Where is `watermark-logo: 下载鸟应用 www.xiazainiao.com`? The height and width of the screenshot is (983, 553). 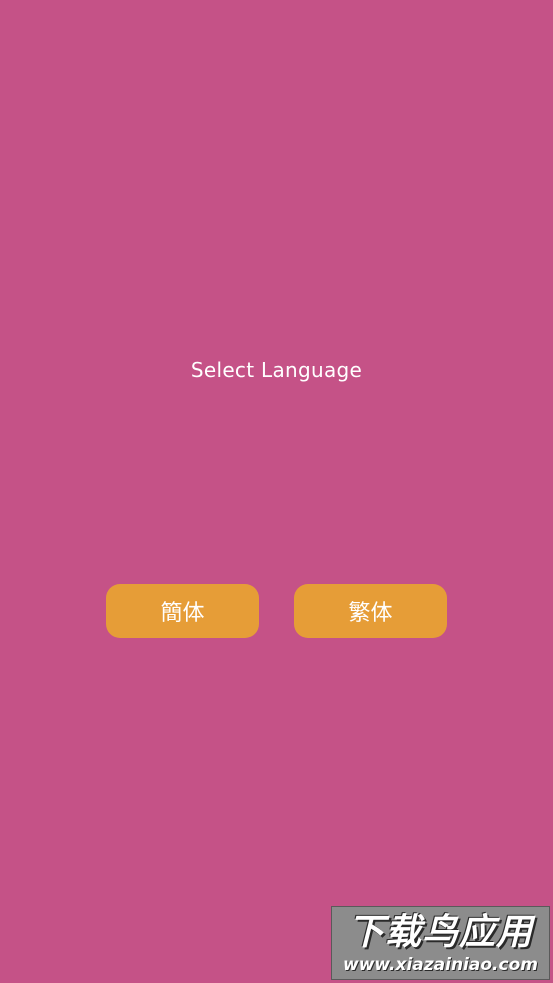
watermark-logo: 下载鸟应用 www.xiazainiao.com is located at coordinates (440, 943).